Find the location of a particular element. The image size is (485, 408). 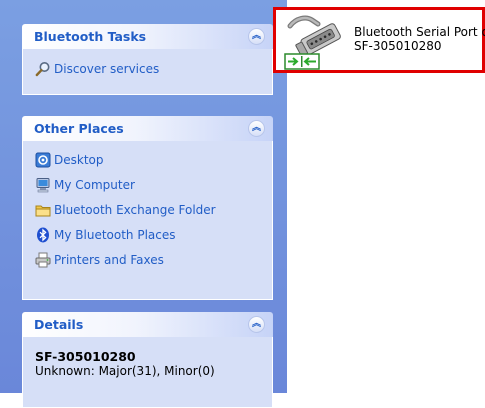

other-places-header: Other Places ︽ is located at coordinates (147, 128).